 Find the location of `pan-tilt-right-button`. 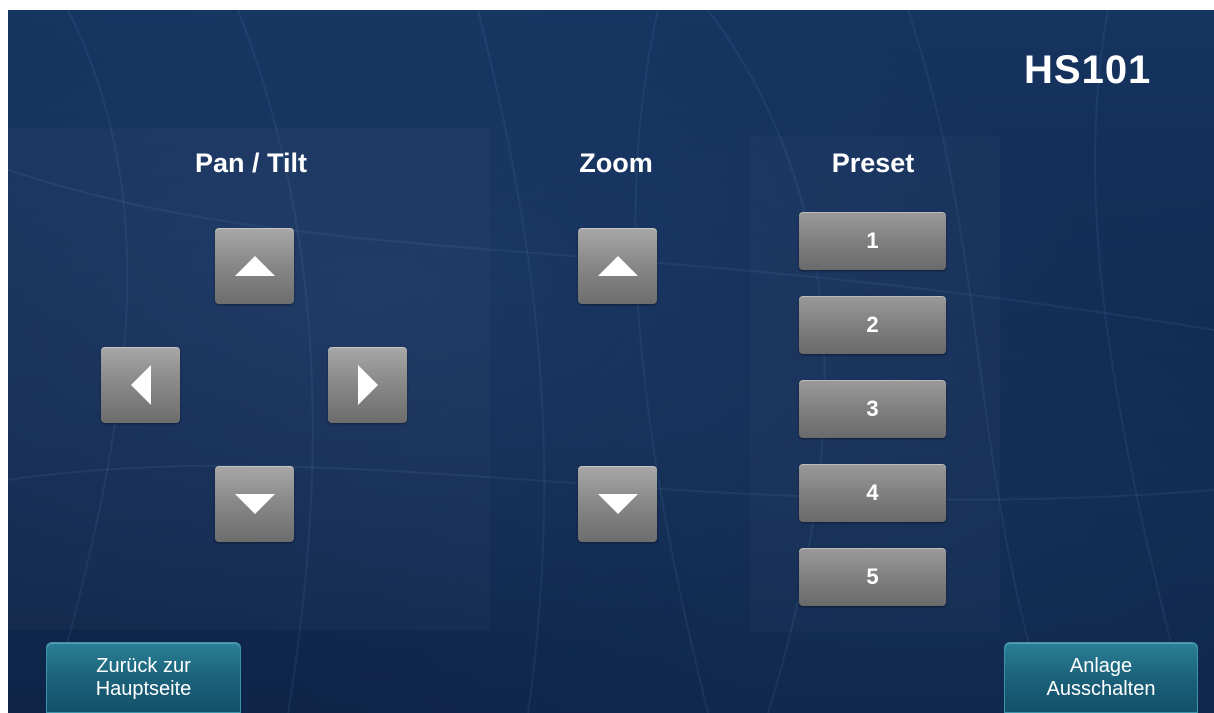

pan-tilt-right-button is located at coordinates (367, 385).